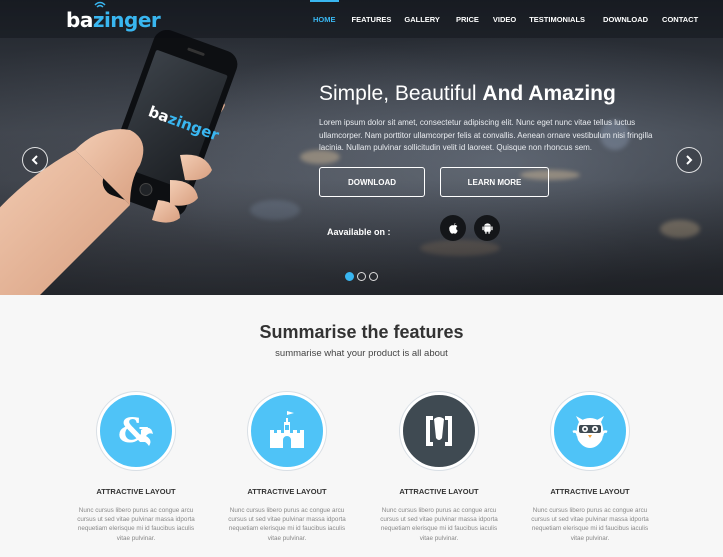 This screenshot has width=723, height=557. I want to click on apple-store-button, so click(453, 228).